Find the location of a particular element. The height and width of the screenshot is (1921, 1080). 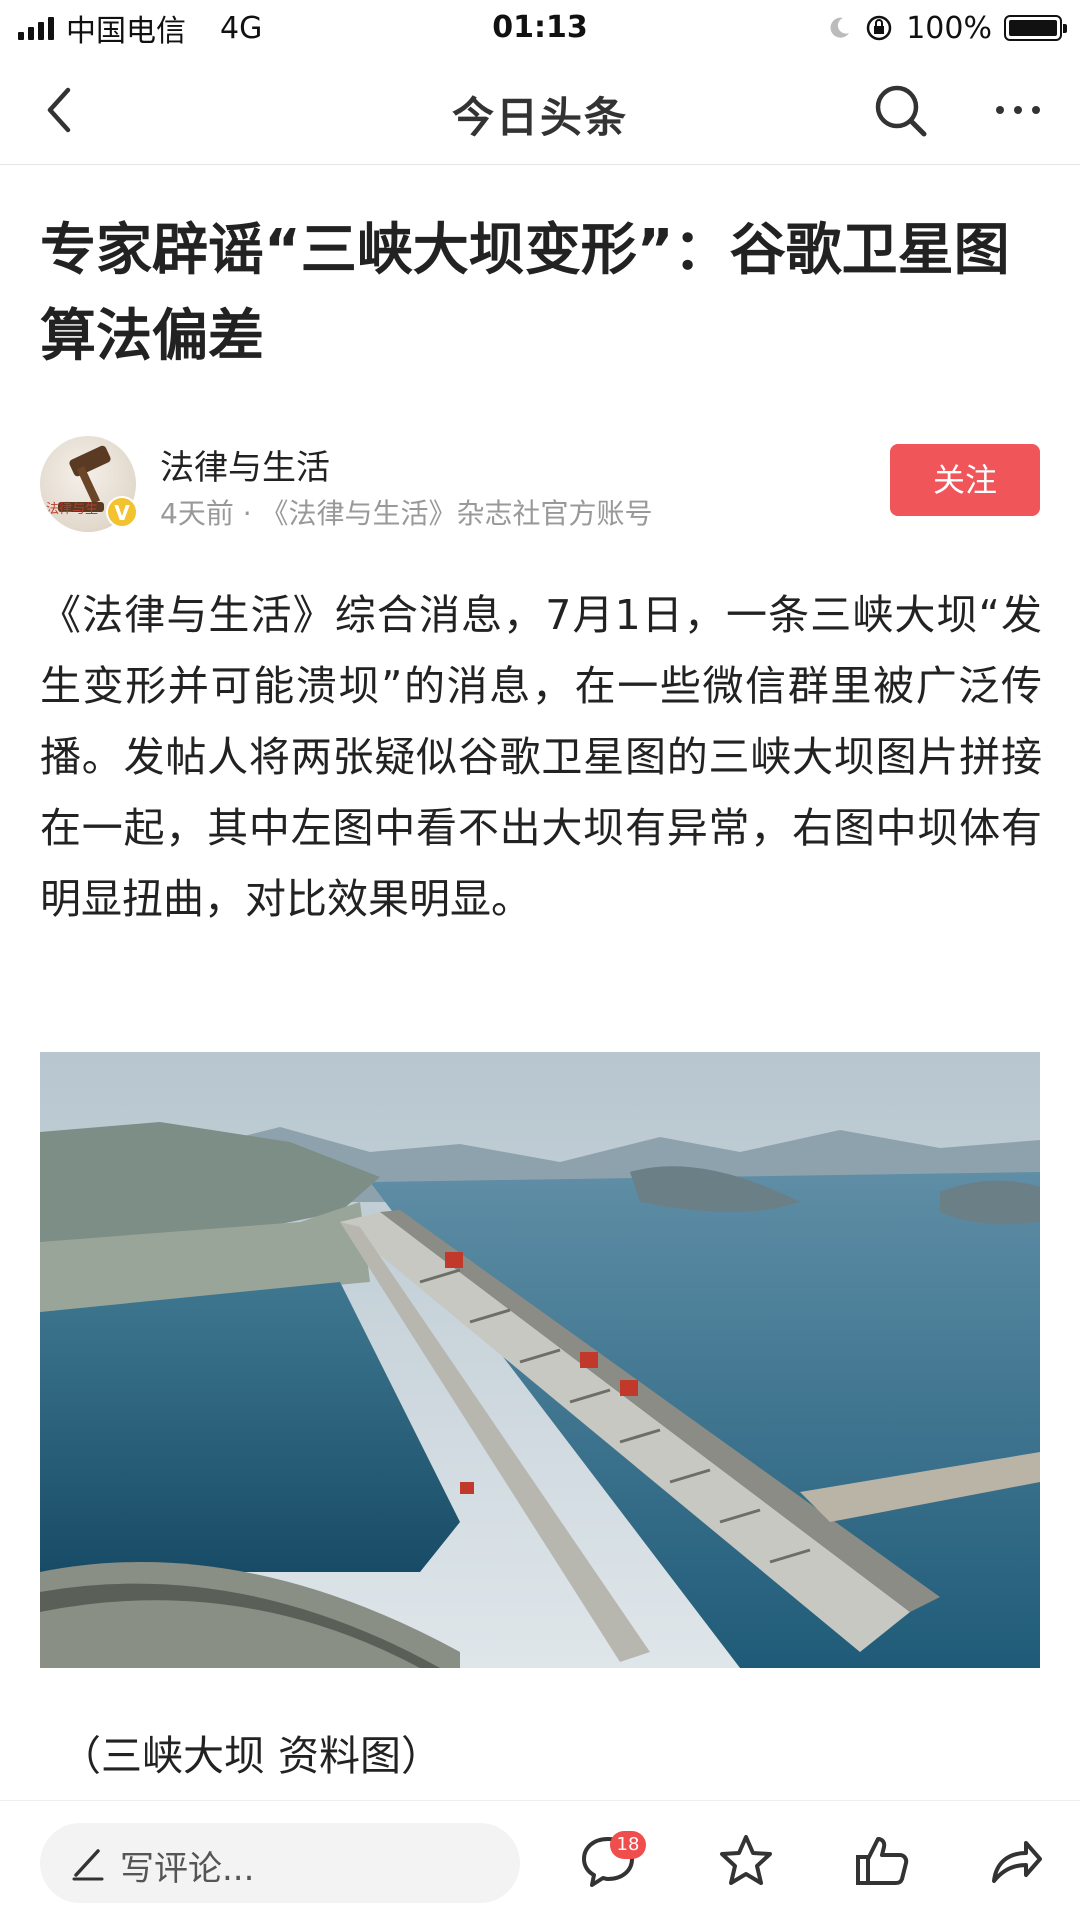

status-left: 中国电信 4G is located at coordinates (140, 28).